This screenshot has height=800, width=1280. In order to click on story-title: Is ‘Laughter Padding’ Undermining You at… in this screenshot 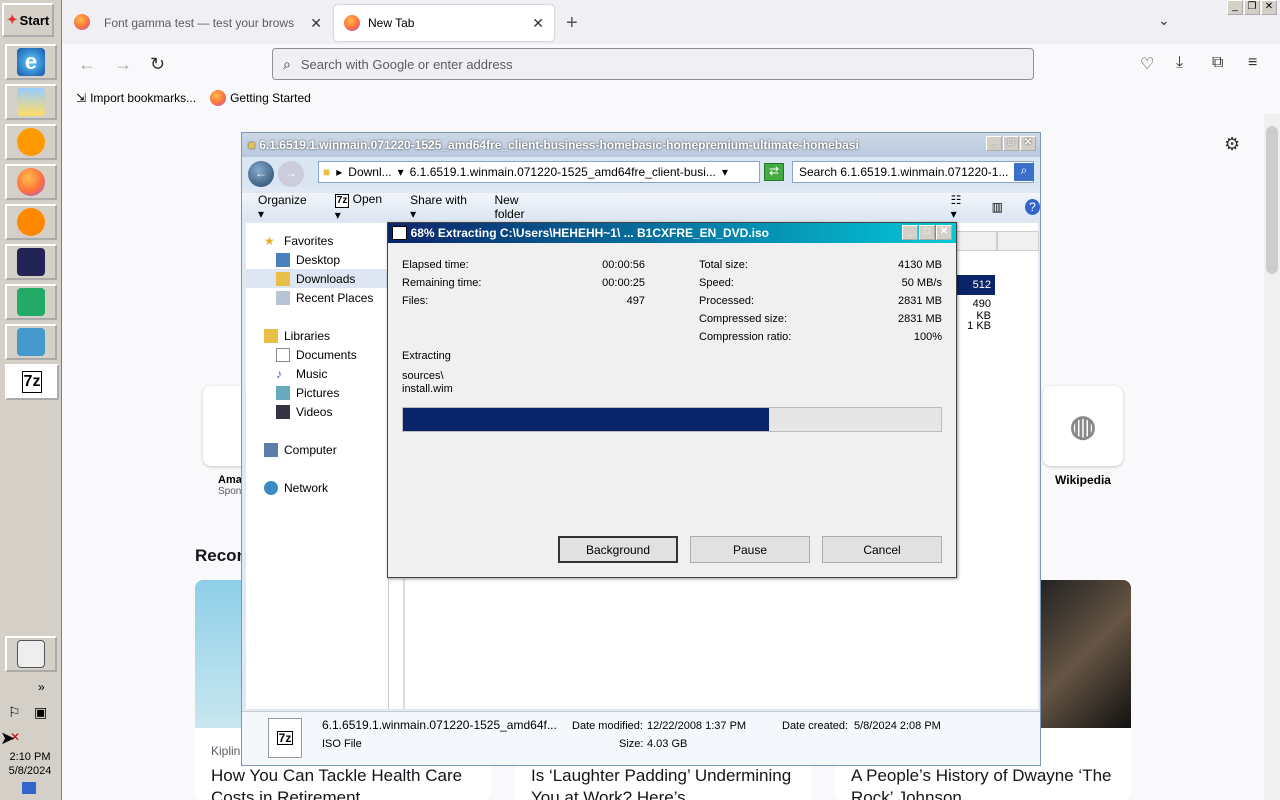, I will do `click(666, 782)`.